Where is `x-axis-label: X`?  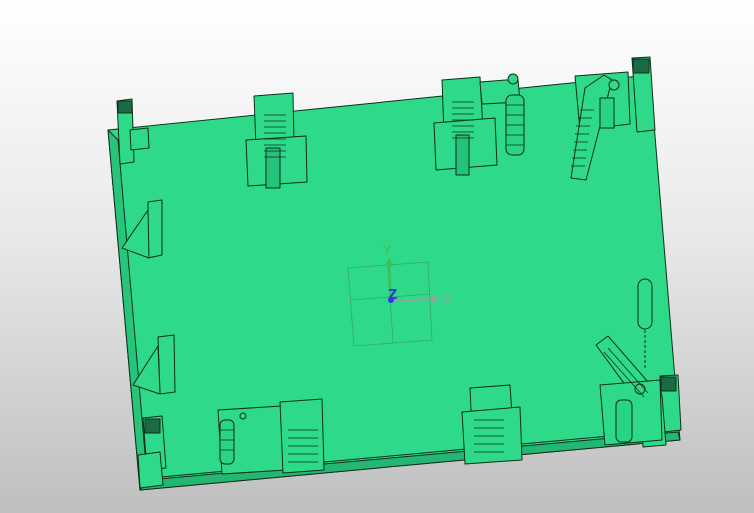 x-axis-label: X is located at coordinates (447, 300).